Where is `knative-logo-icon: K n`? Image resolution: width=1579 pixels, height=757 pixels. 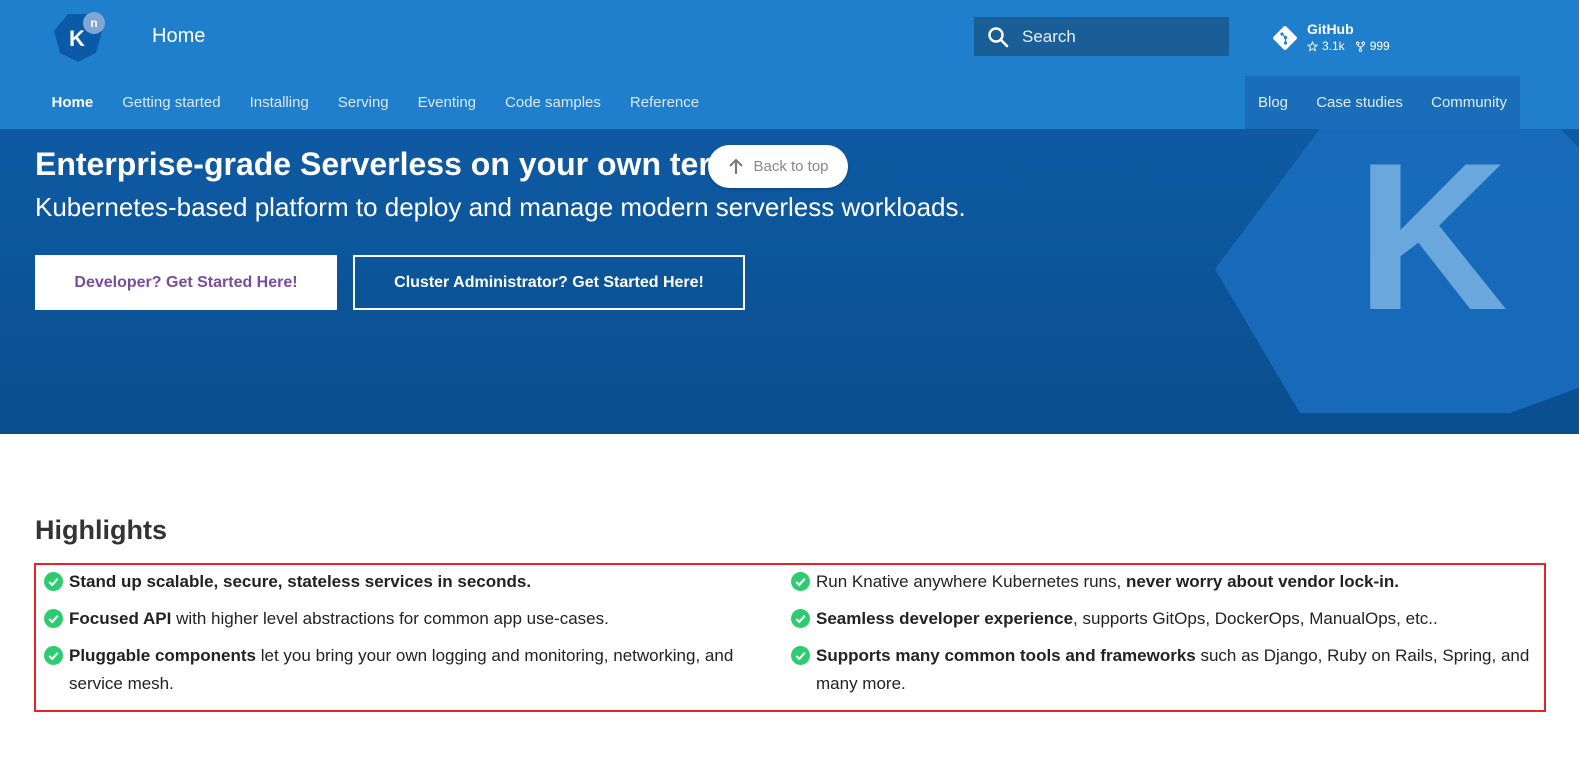
knative-logo-icon: K n is located at coordinates (79, 38).